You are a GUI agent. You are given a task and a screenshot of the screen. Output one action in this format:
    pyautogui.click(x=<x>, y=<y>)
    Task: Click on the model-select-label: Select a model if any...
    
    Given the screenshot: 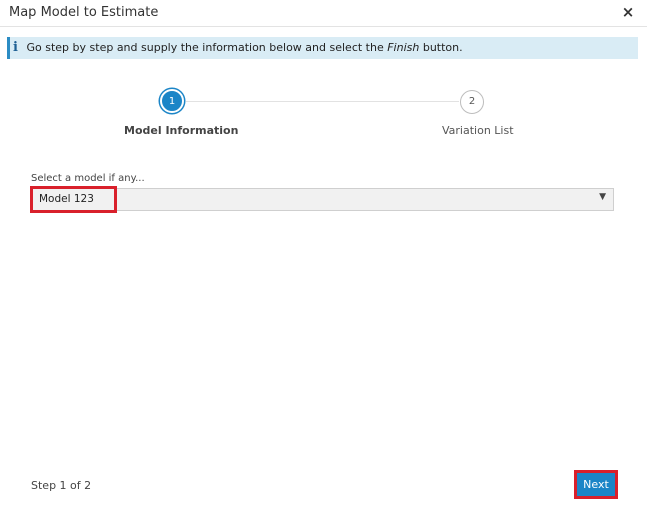 What is the action you would take?
    pyautogui.click(x=88, y=178)
    